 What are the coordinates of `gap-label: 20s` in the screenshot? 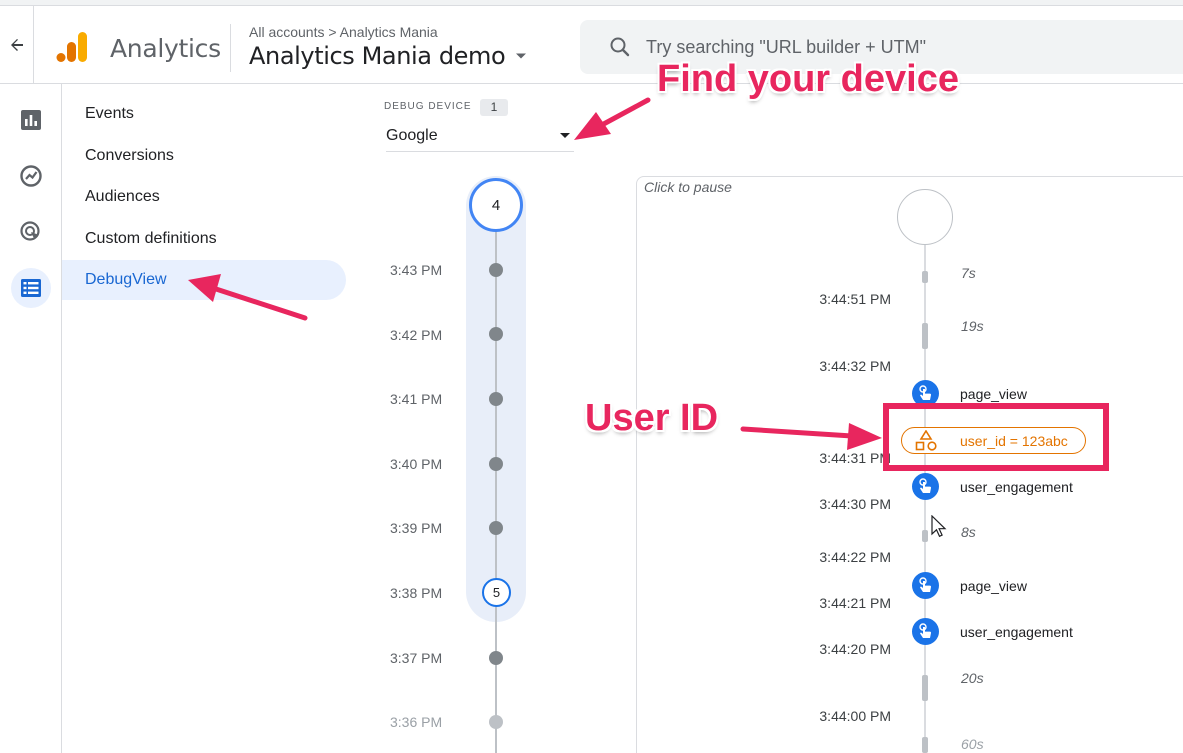 It's located at (972, 678).